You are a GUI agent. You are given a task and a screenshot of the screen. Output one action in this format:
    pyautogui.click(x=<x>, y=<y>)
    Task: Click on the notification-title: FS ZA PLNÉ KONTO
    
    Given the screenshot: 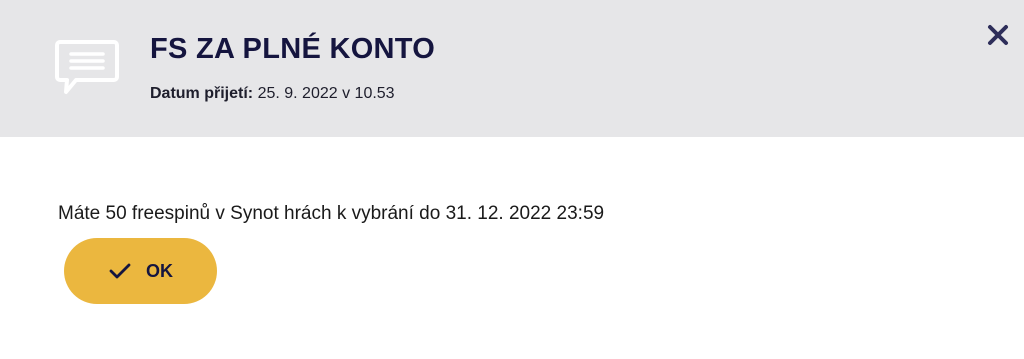 What is the action you would take?
    pyautogui.click(x=293, y=49)
    